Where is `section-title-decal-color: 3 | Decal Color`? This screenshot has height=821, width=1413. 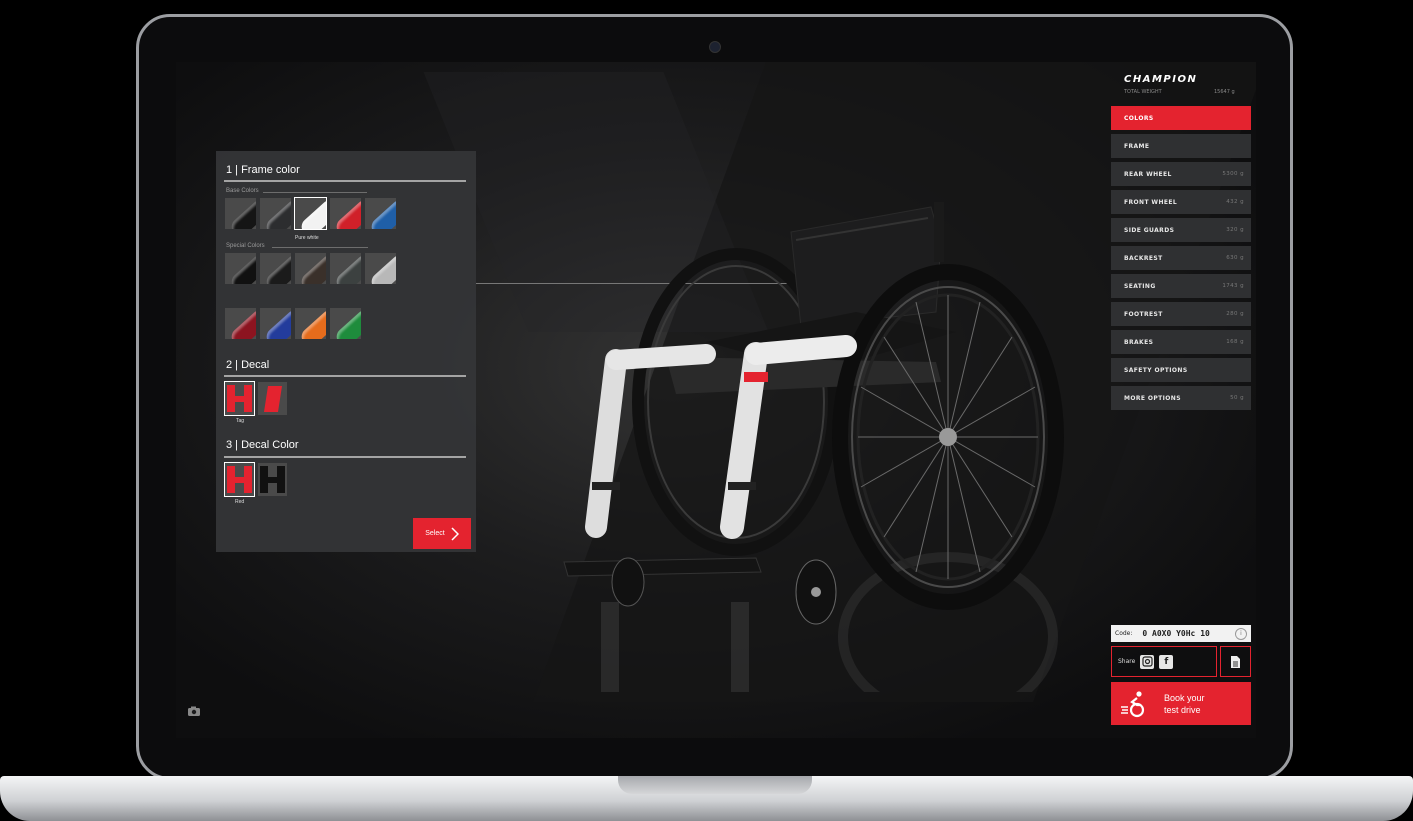
section-title-decal-color: 3 | Decal Color is located at coordinates (262, 445).